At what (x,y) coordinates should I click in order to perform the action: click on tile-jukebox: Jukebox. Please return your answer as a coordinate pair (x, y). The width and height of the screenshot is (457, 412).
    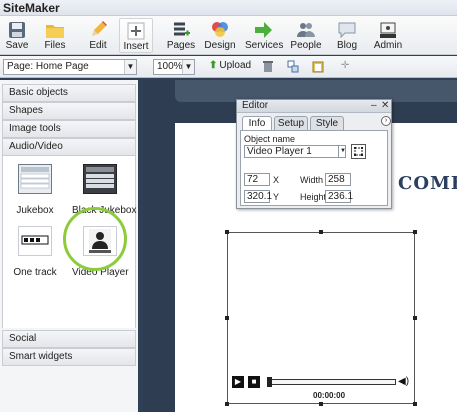
    Looking at the image, I should click on (35, 190).